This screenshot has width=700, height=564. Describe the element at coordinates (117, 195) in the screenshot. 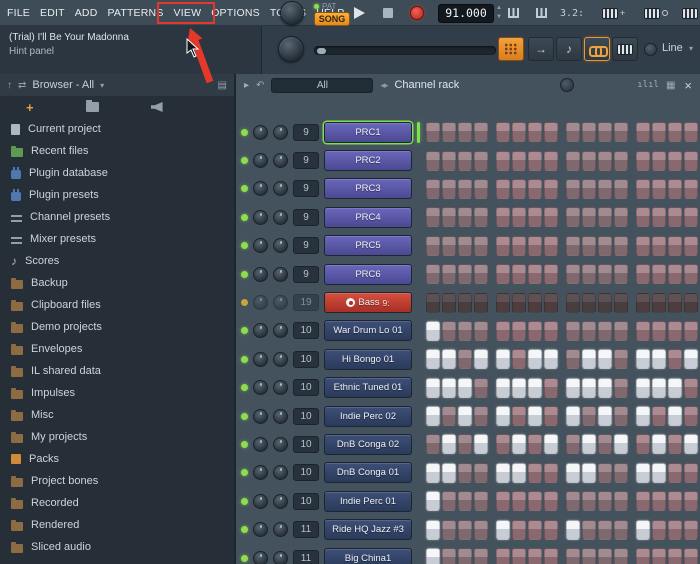

I see `browser-item: Plugin presets` at that location.